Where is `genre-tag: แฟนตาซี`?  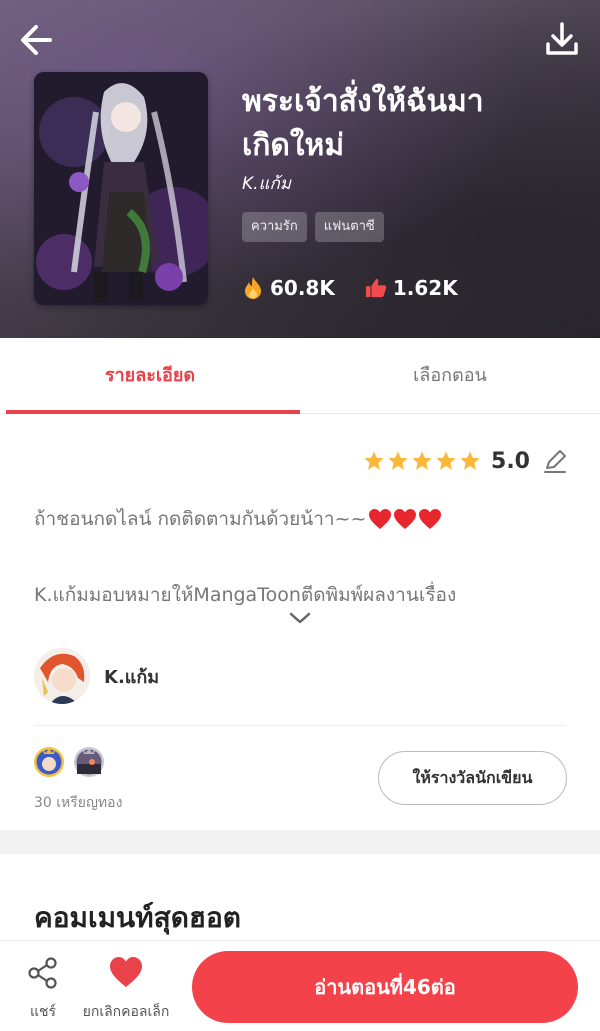 genre-tag: แฟนตาซี is located at coordinates (349, 227).